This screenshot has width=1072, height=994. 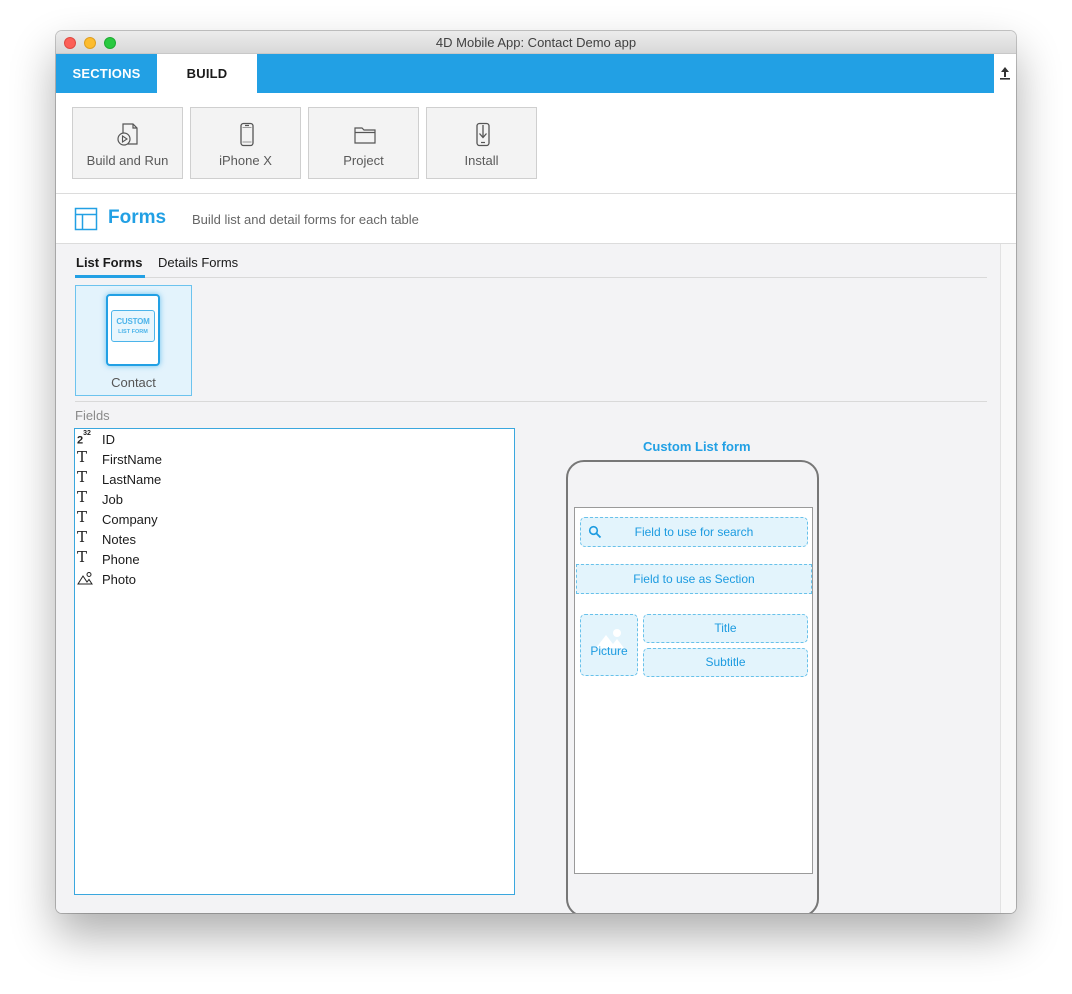 I want to click on integer-icon: 232, so click(x=84, y=438).